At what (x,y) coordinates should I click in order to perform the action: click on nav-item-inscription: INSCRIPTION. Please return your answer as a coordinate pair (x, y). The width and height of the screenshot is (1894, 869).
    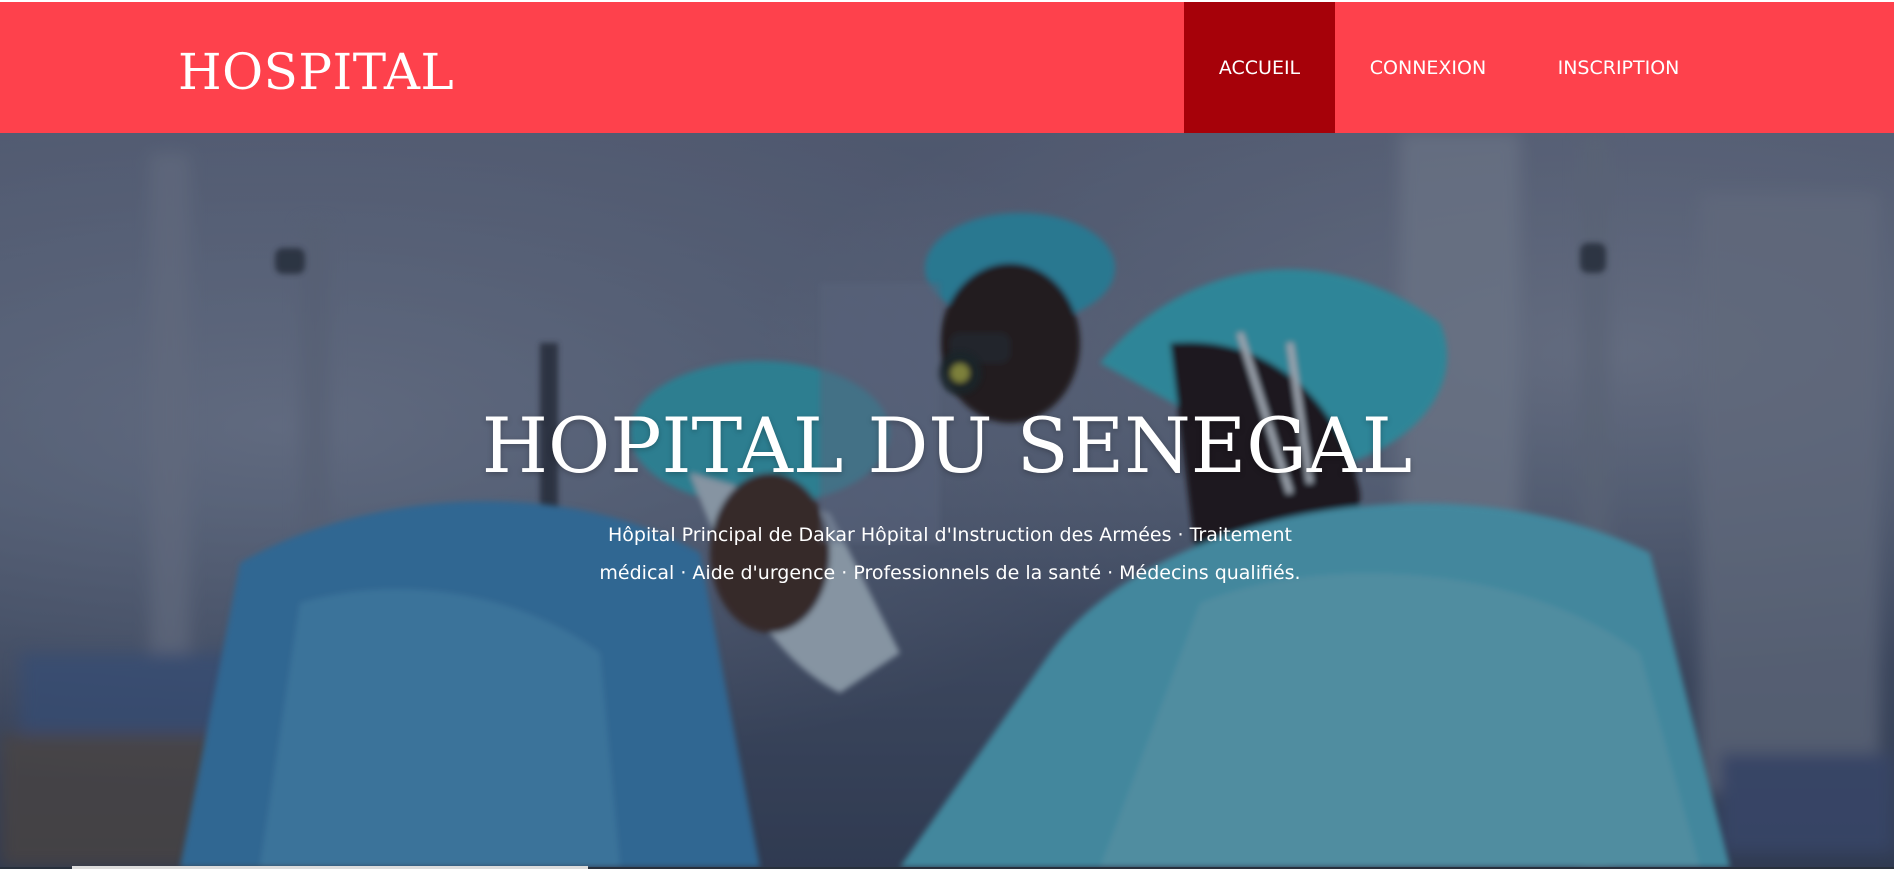
    Looking at the image, I should click on (1618, 67).